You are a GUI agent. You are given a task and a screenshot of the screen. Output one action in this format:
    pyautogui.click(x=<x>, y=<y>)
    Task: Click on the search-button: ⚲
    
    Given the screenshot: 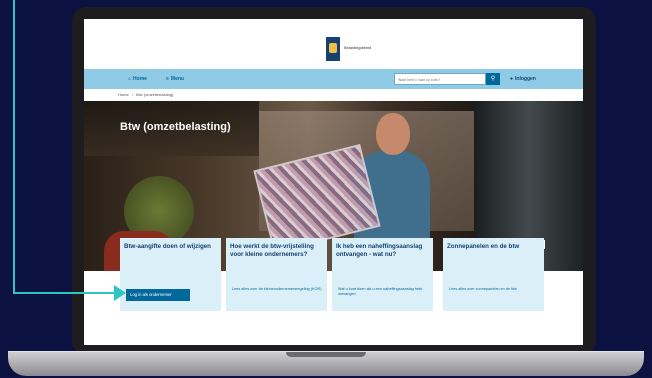 What is the action you would take?
    pyautogui.click(x=493, y=79)
    